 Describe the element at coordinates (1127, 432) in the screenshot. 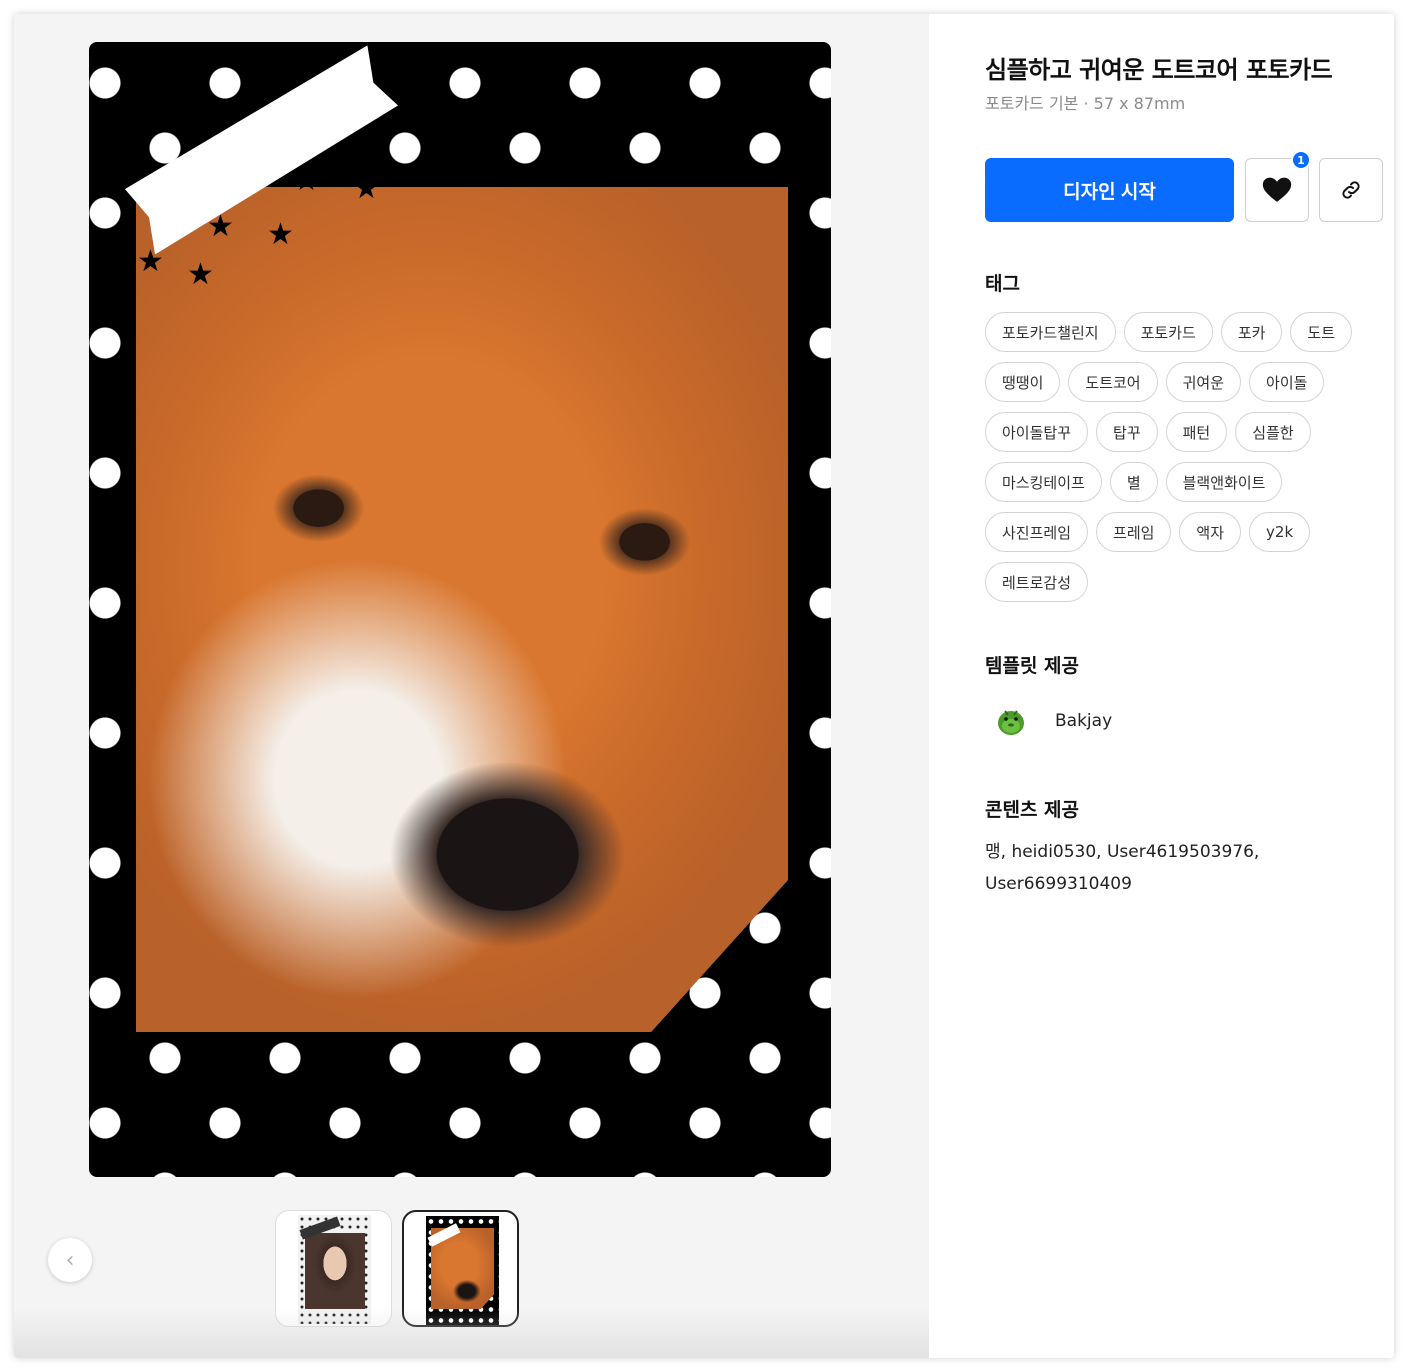

I see `tag-chip: 탑꾸` at that location.